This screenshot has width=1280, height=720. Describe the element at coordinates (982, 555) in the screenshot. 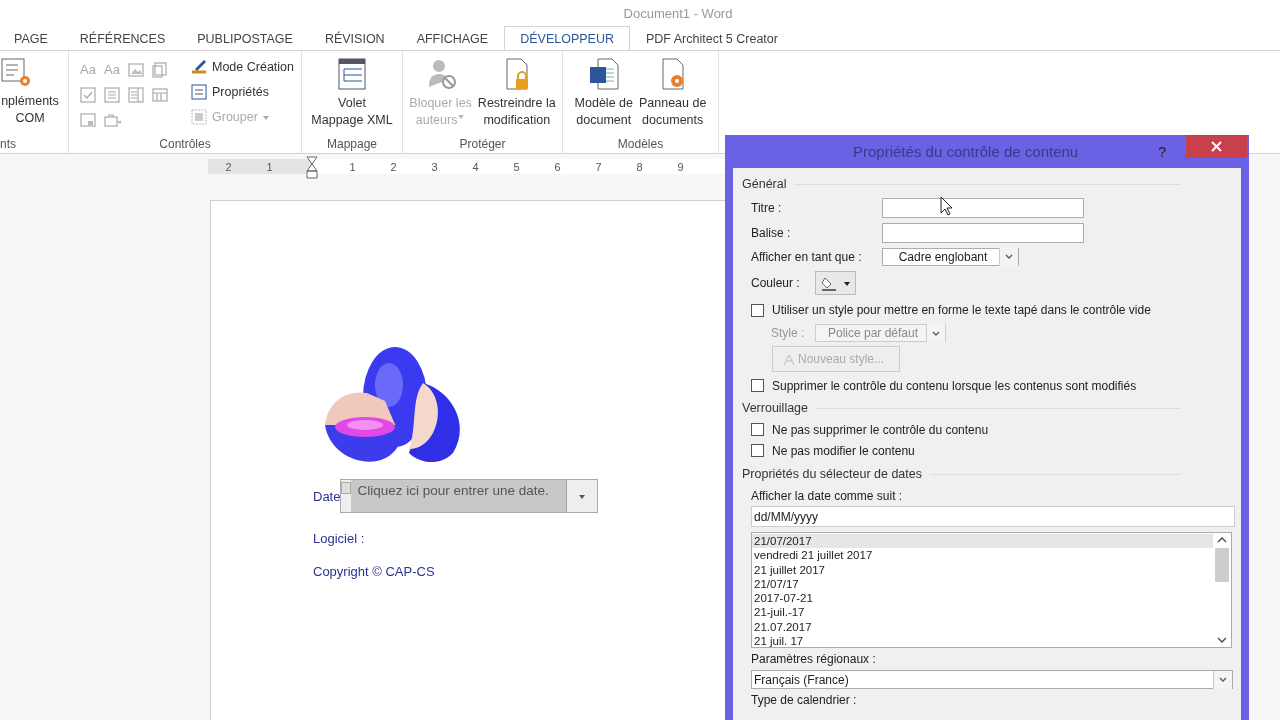

I see `list-item: vendredi 21 juillet 2017` at that location.